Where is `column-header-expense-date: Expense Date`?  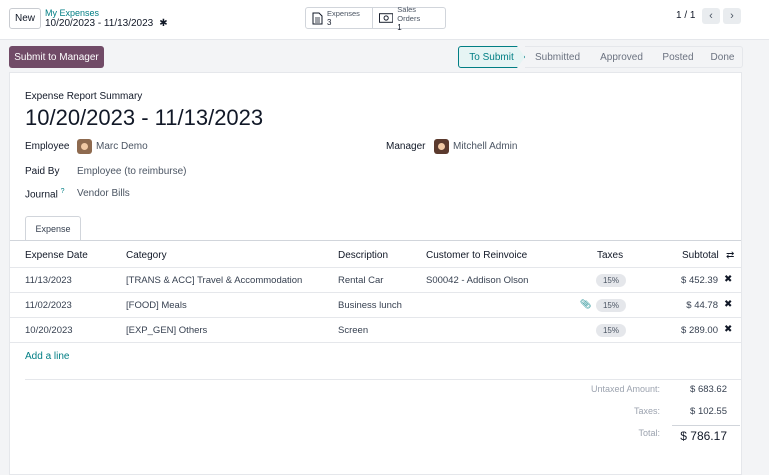
column-header-expense-date: Expense Date is located at coordinates (56, 255).